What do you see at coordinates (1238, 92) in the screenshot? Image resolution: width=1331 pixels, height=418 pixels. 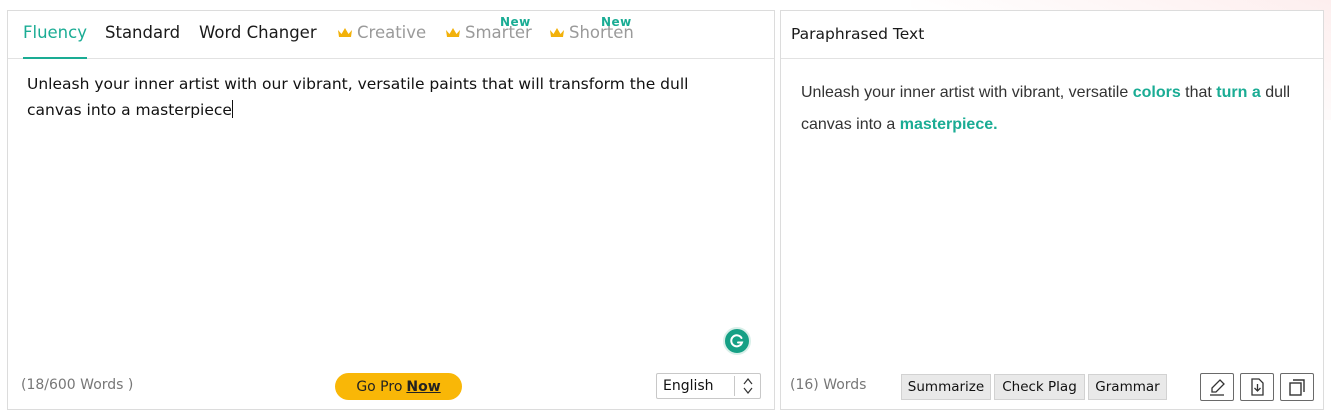 I see `changed-word: turn a` at bounding box center [1238, 92].